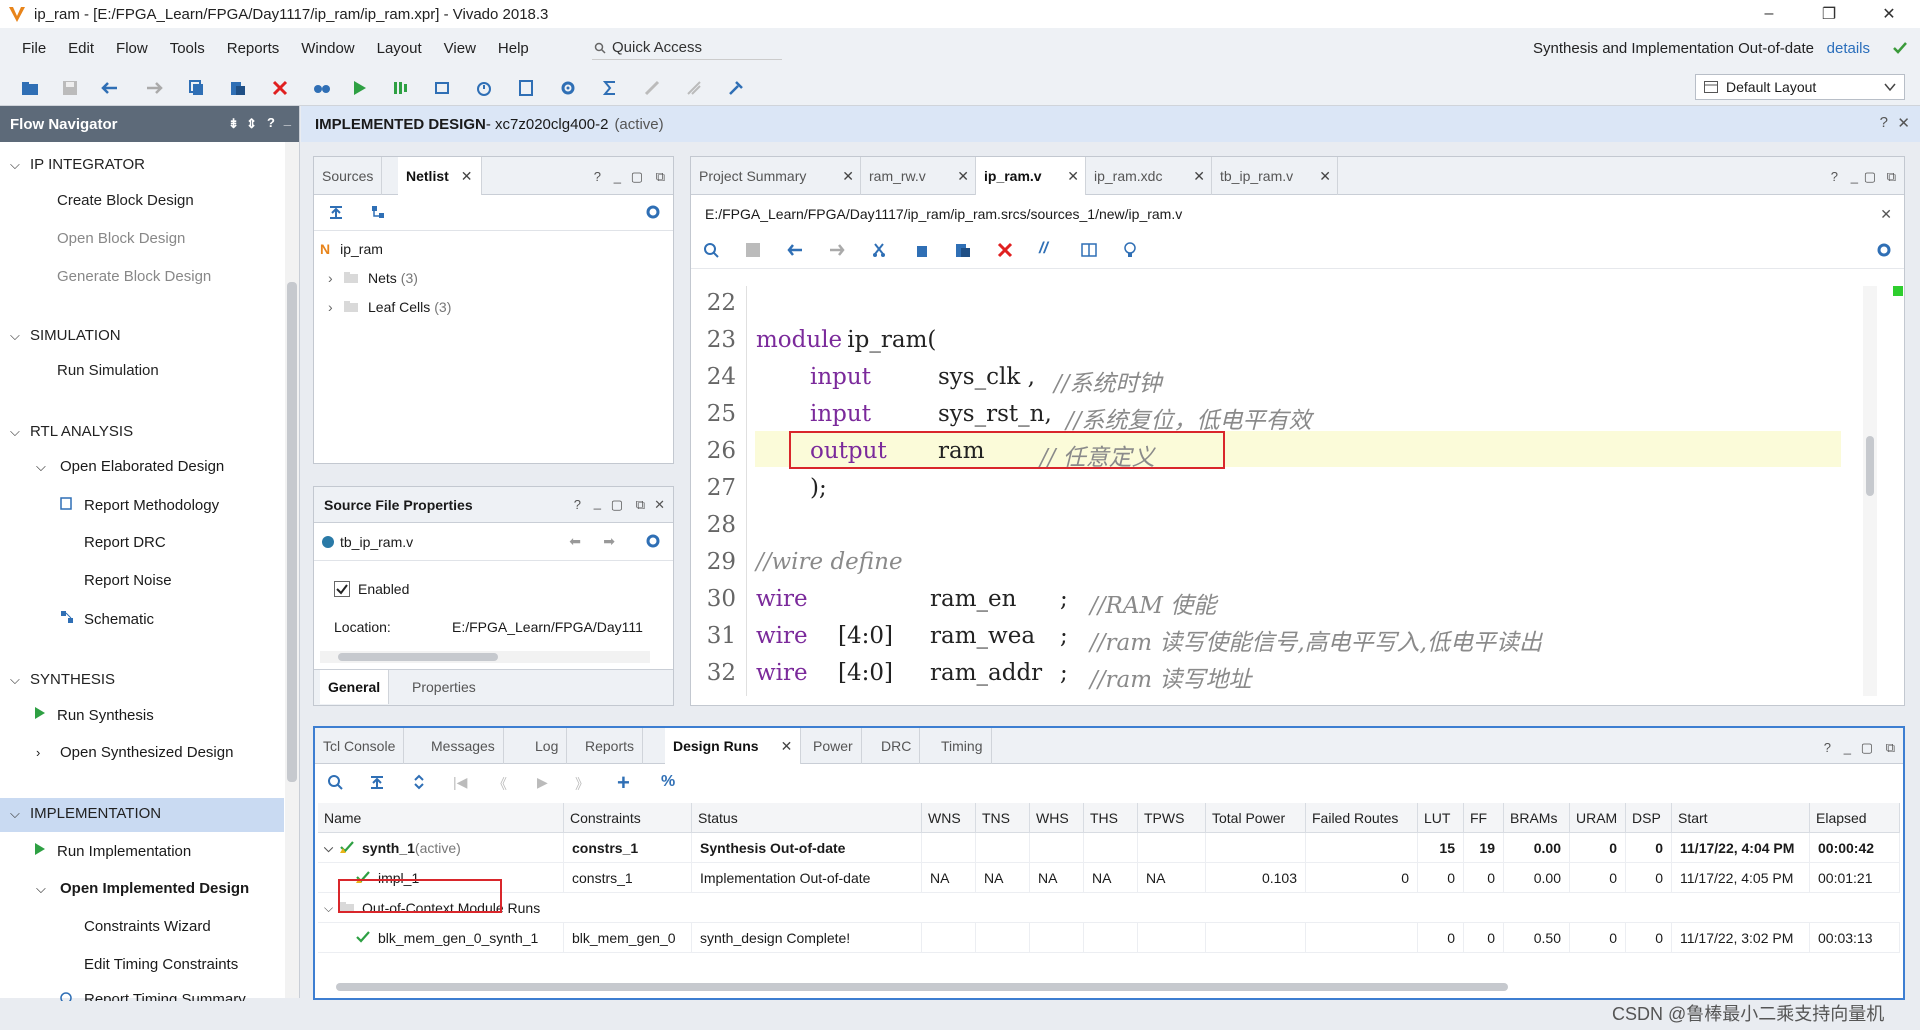  What do you see at coordinates (419, 783) in the screenshot?
I see `expand-all-icon` at bounding box center [419, 783].